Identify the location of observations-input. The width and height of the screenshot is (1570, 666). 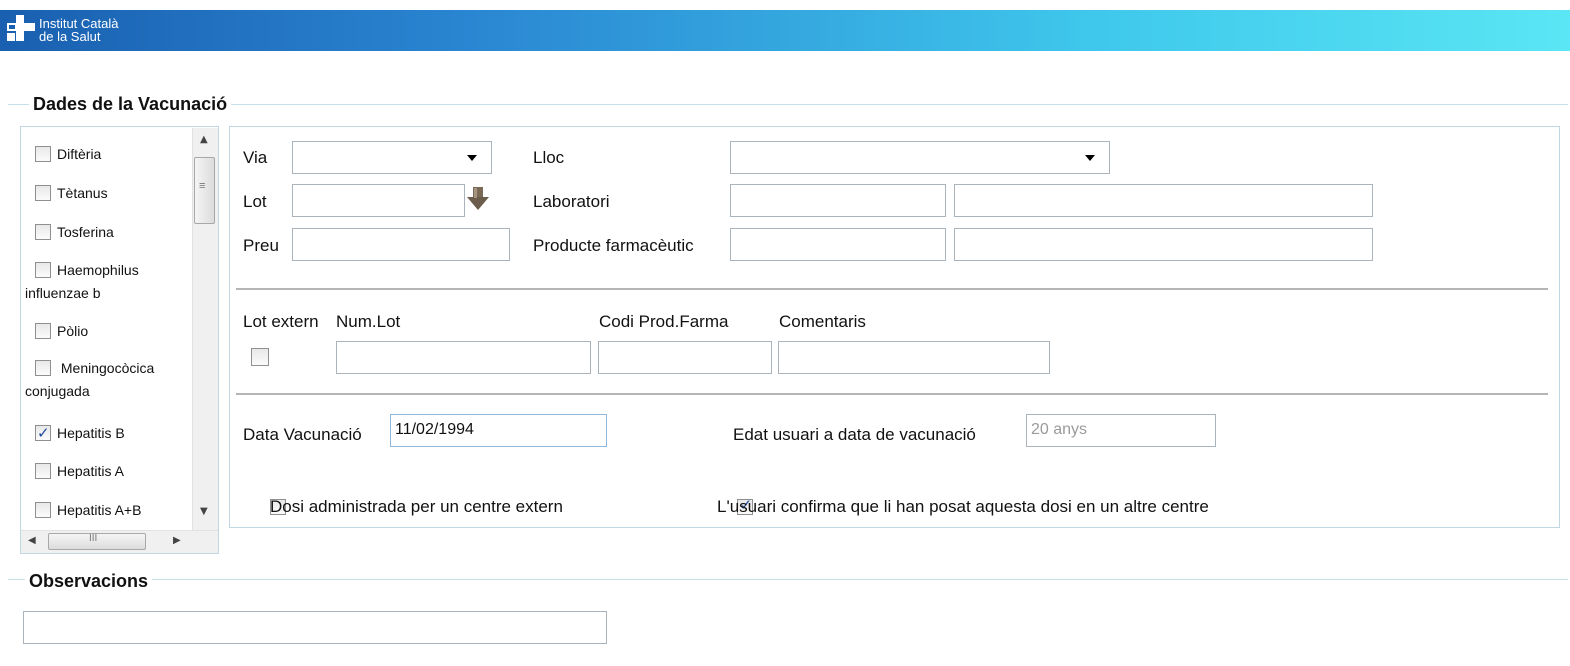
(315, 627).